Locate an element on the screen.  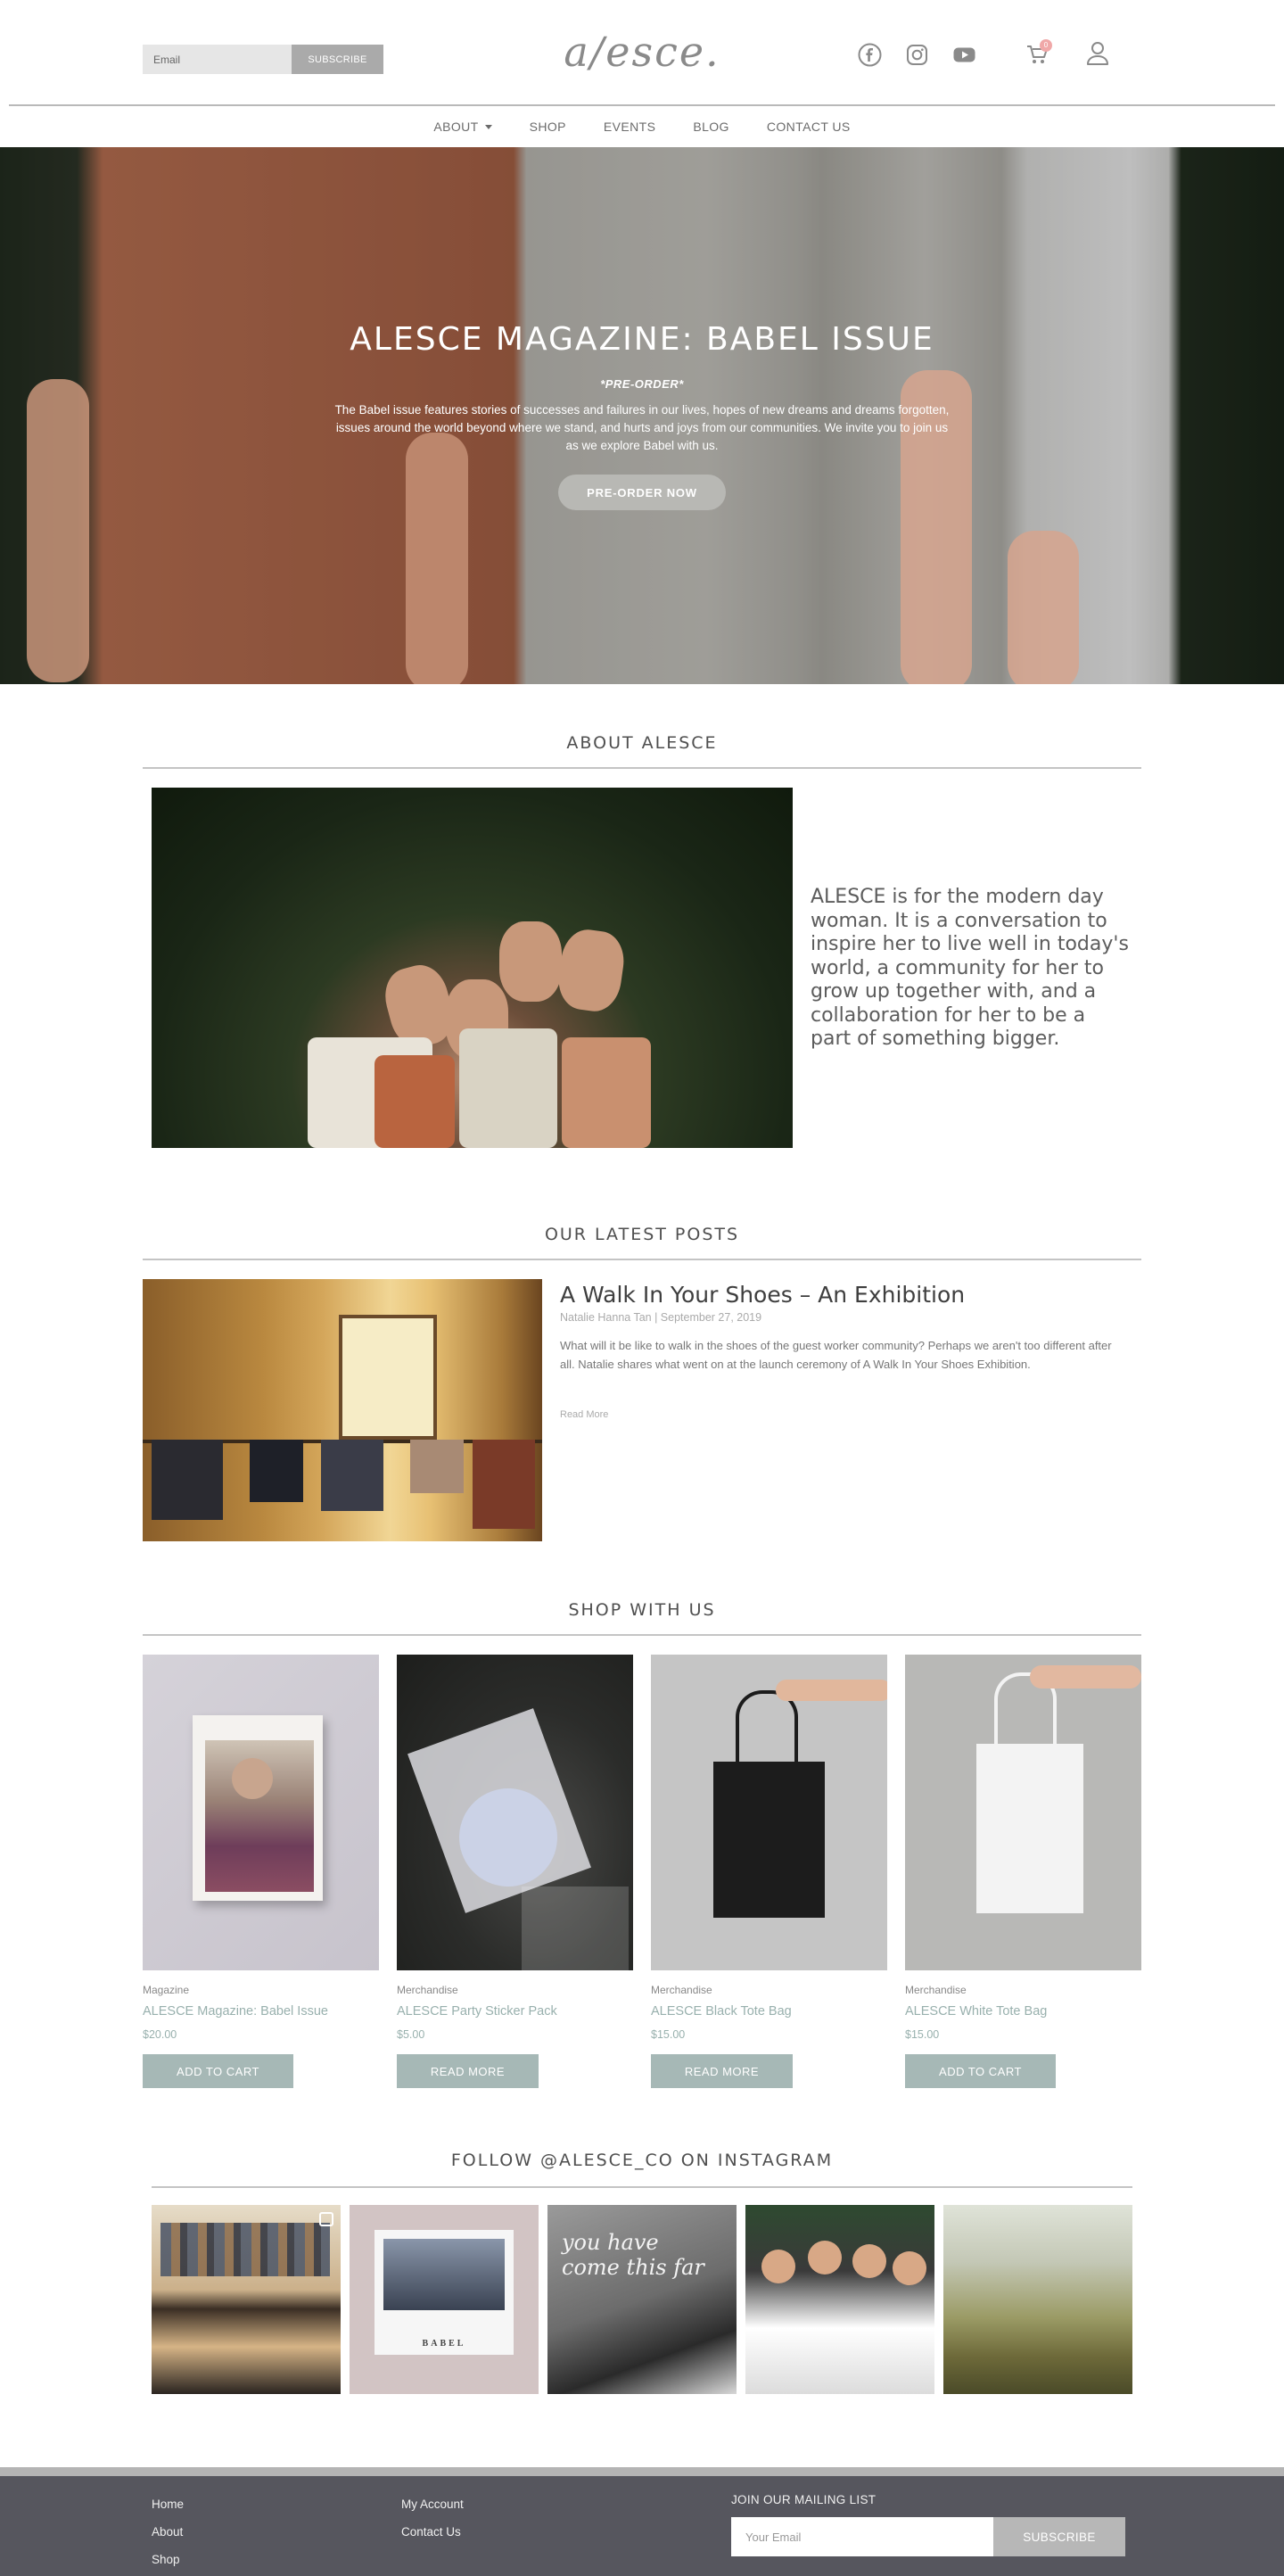
hero-title: ALESCE MAGAZINE: BABEL ISSUE is located at coordinates (642, 339).